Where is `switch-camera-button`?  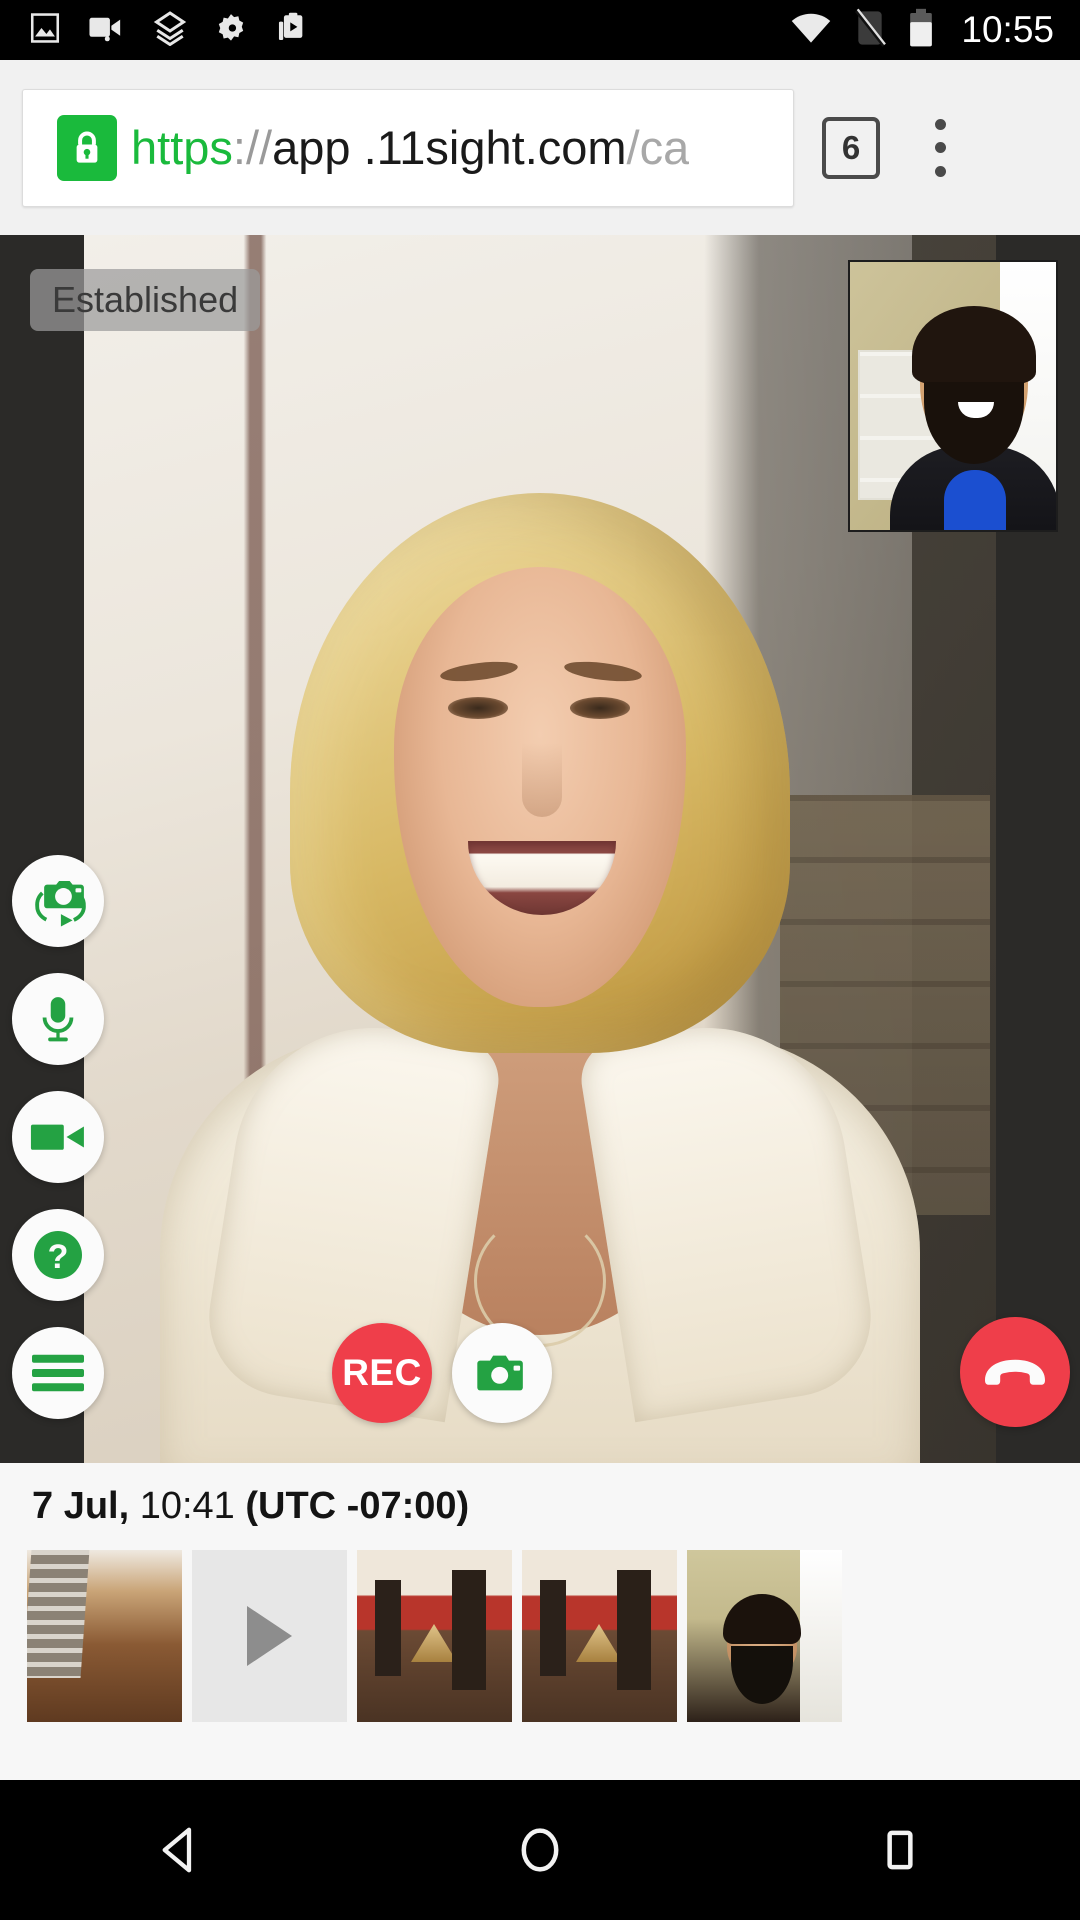 switch-camera-button is located at coordinates (58, 901).